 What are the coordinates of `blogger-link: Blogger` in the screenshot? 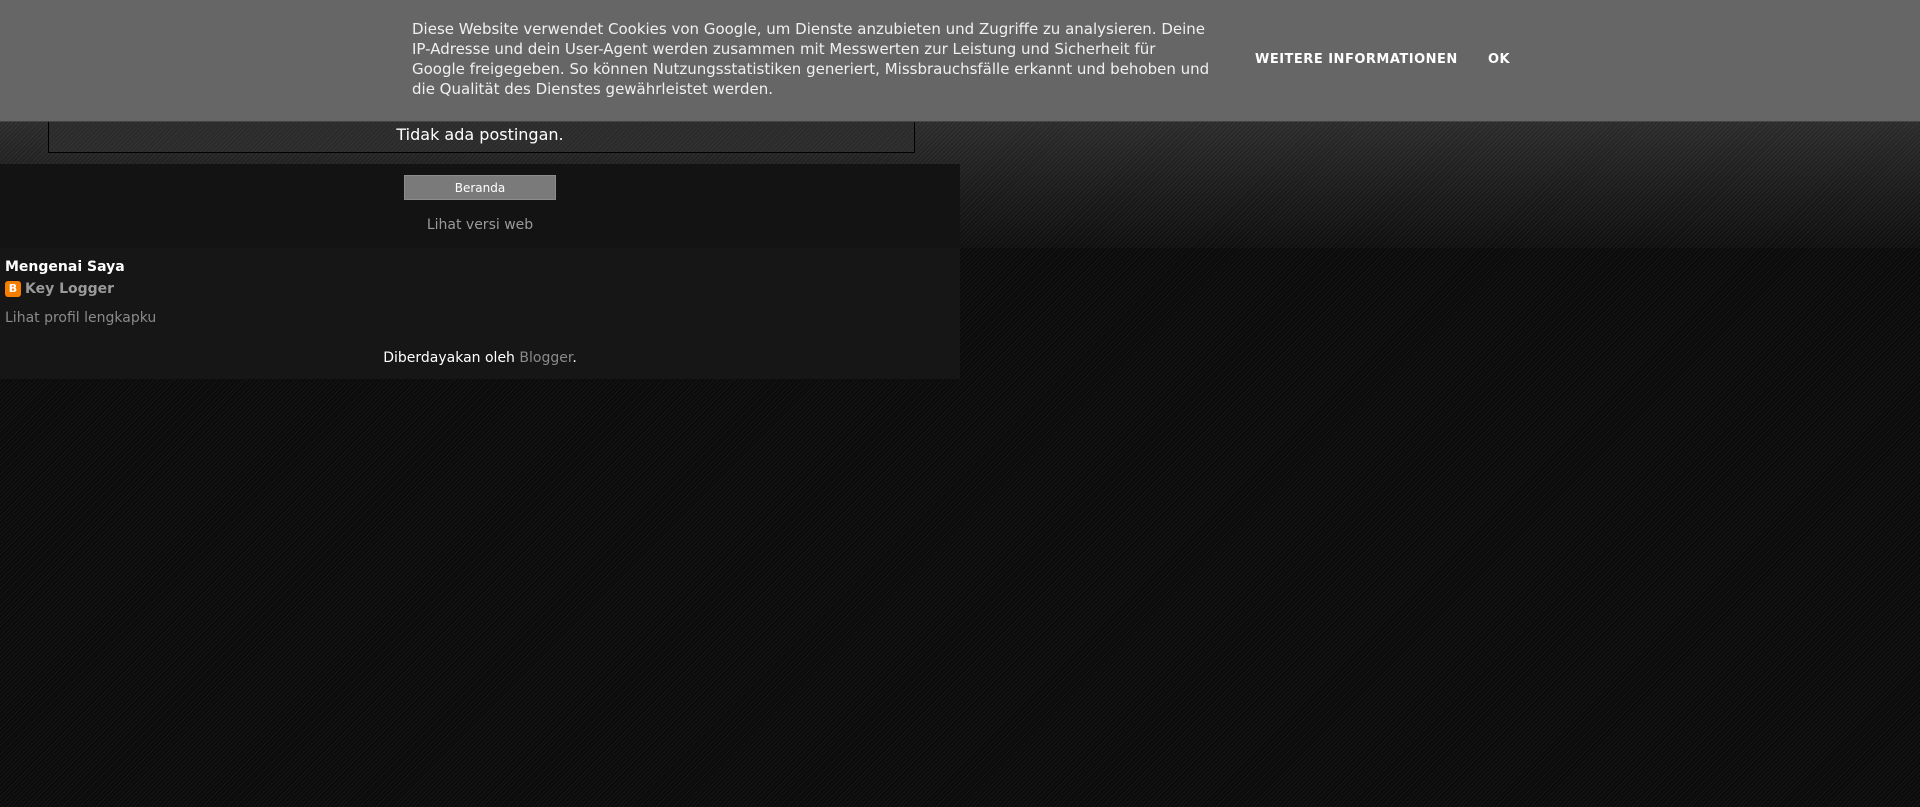 It's located at (545, 358).